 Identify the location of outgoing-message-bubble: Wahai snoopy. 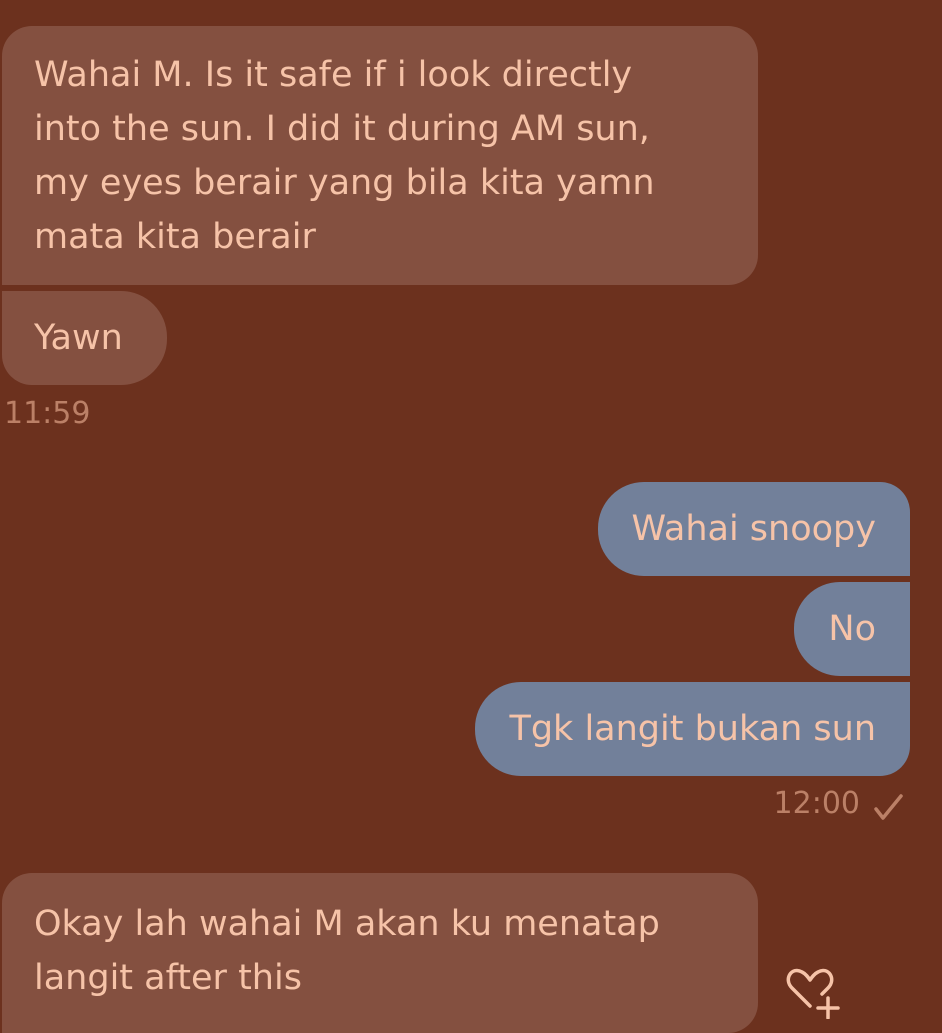
(753, 529).